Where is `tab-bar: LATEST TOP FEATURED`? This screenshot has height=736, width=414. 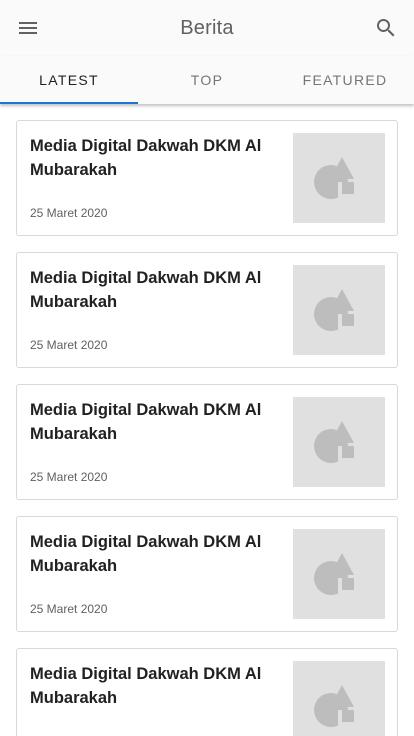 tab-bar: LATEST TOP FEATURED is located at coordinates (207, 80).